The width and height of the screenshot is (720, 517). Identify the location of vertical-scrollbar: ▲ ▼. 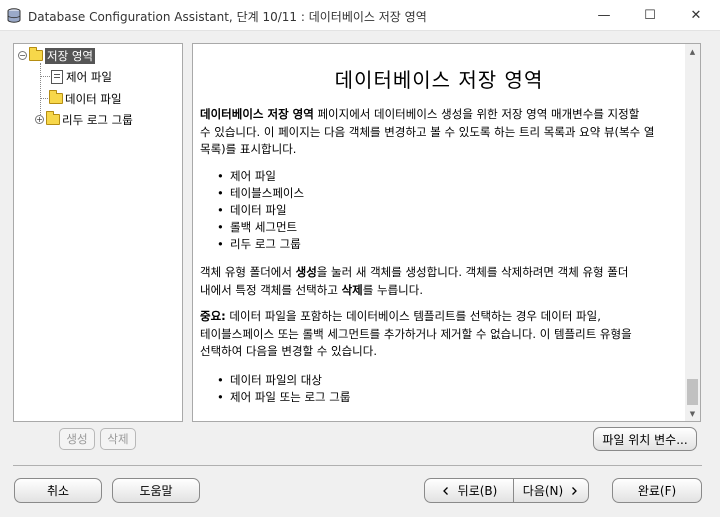
(692, 232).